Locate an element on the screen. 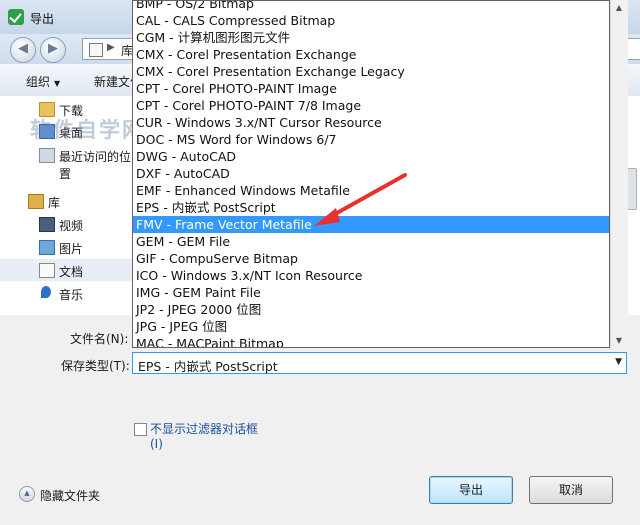 The image size is (640, 525). file-type-option: CPT - Corel PHOTO-PAINT 7/8 Image is located at coordinates (371, 105).